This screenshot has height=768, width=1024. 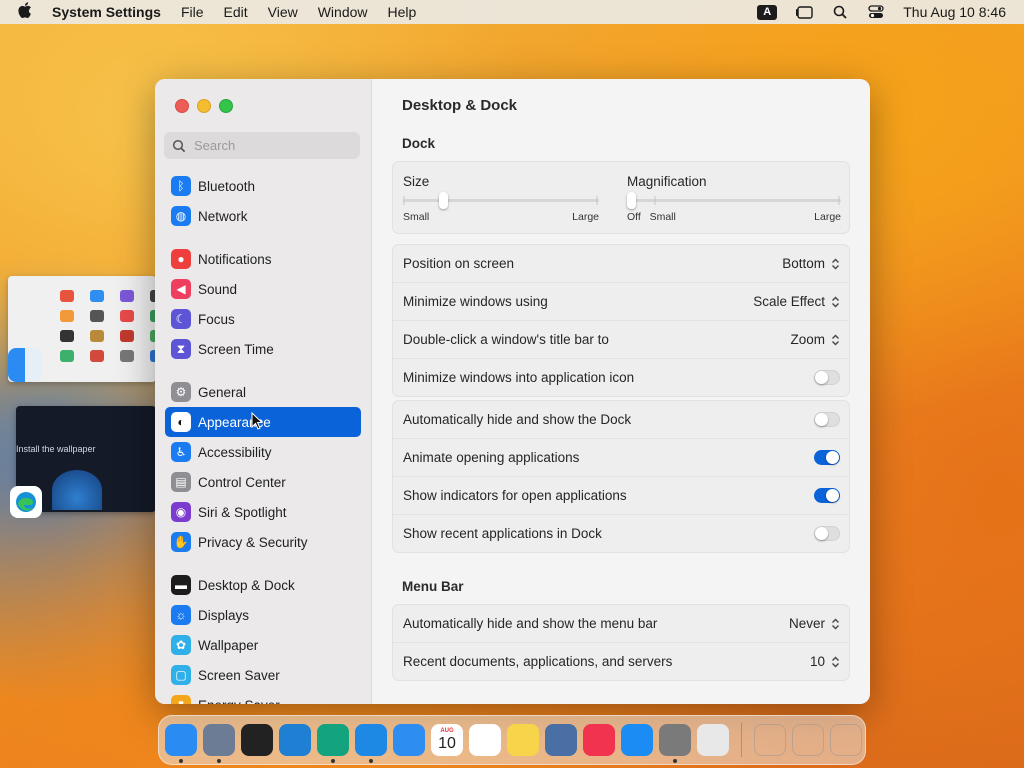 I want to click on sidebar-item-label: Accessibility, so click(x=235, y=452).